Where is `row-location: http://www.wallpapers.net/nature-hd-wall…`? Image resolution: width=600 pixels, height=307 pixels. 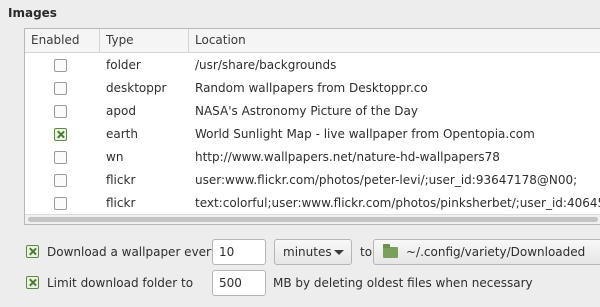 row-location: http://www.wallpapers.net/nature-hd-wall… is located at coordinates (347, 157).